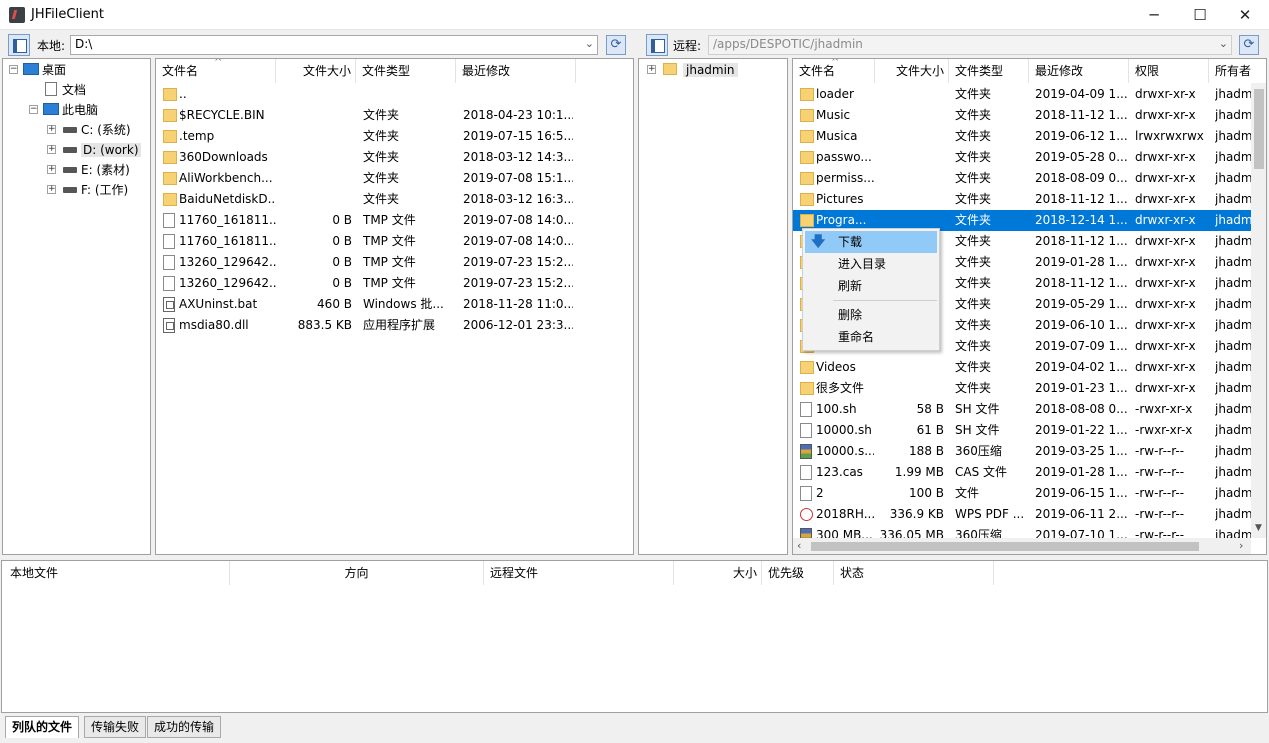 This screenshot has width=1269, height=743. What do you see at coordinates (342, 283) in the screenshot?
I see `cell-size: 0 B` at bounding box center [342, 283].